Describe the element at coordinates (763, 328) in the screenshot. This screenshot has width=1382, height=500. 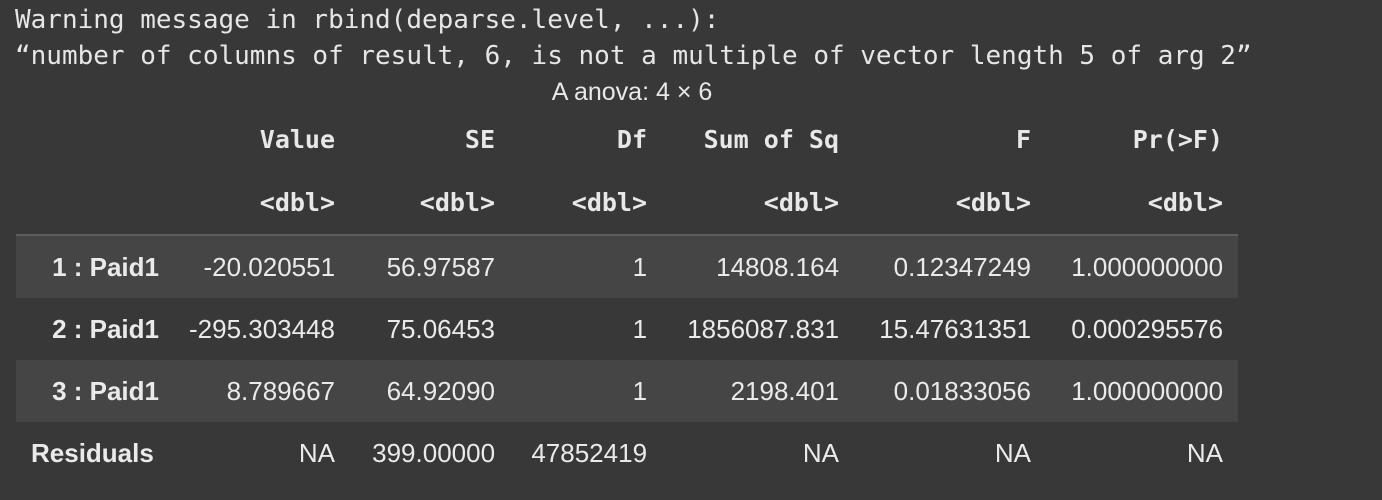
I see `table-cell: 1856087.831` at that location.